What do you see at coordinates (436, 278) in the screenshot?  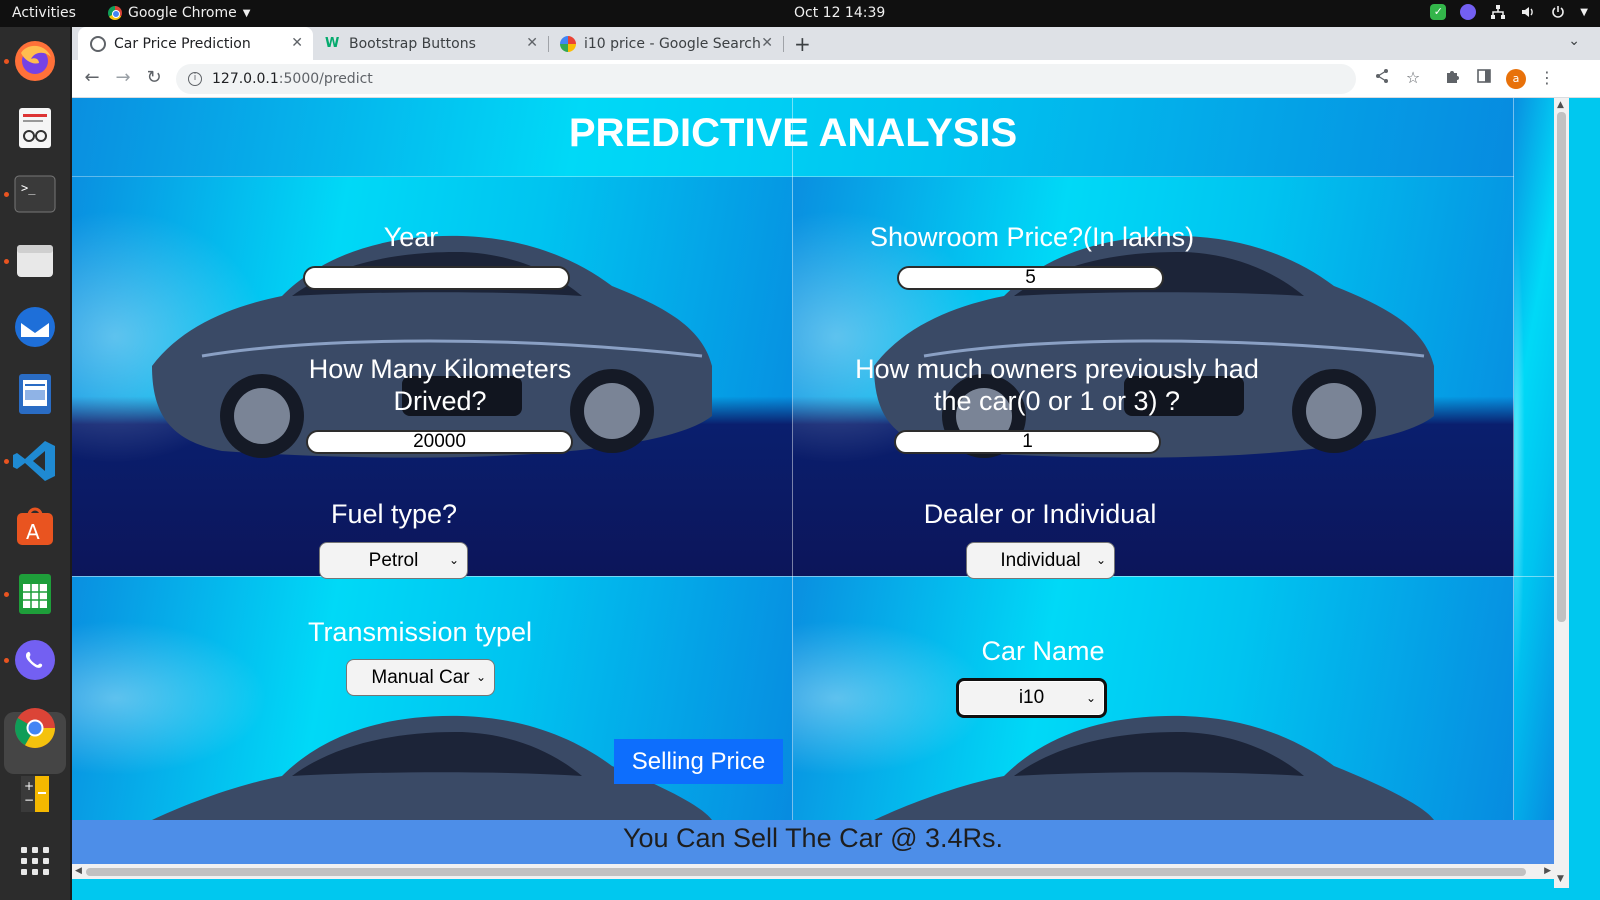 I see `year-input` at bounding box center [436, 278].